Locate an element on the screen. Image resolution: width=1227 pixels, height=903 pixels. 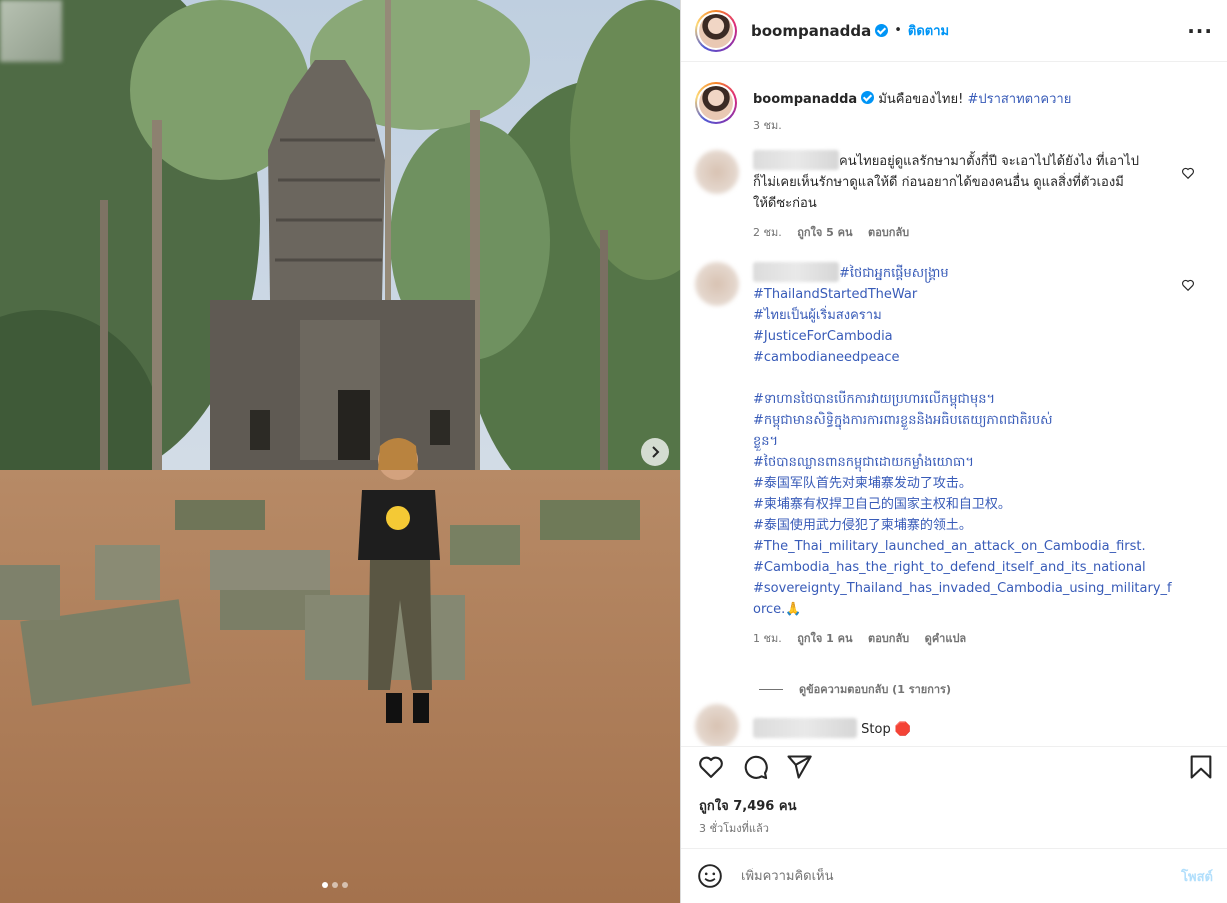
comment-hashtag: #cambodianeedpeace is located at coordinates (968, 357).